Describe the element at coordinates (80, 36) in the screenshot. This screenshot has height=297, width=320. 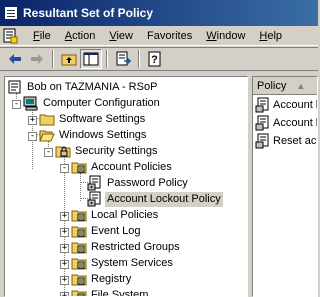
I see `menu-action: Action` at that location.